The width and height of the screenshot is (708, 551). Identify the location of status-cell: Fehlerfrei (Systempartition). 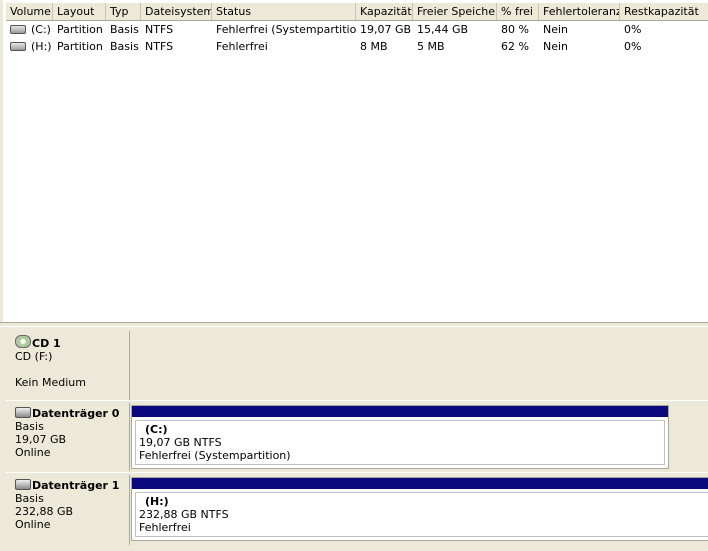
(286, 29).